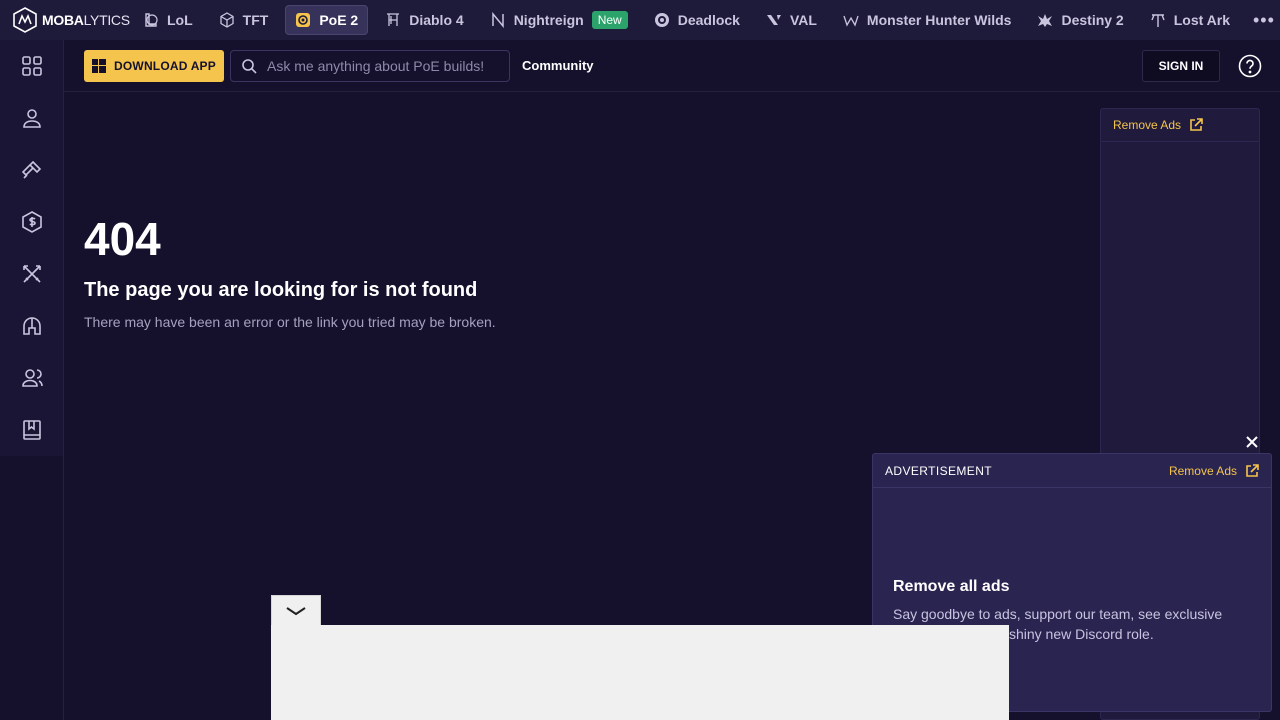  What do you see at coordinates (382, 66) in the screenshot?
I see `search-input` at bounding box center [382, 66].